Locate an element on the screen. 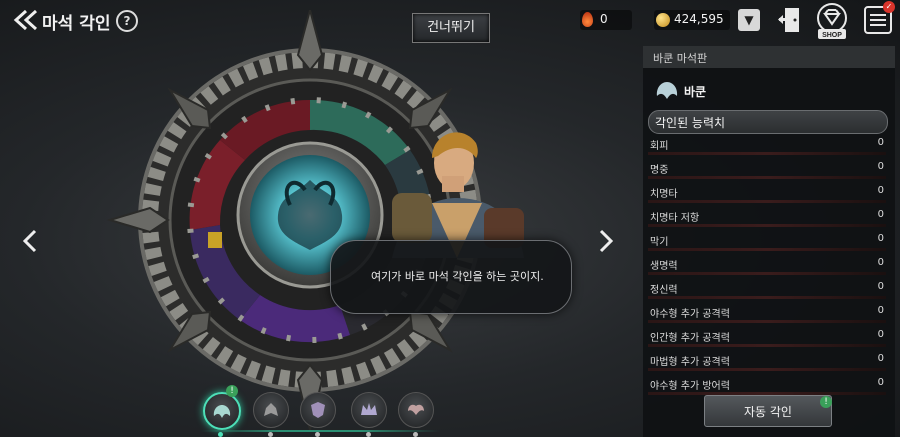 The width and height of the screenshot is (900, 437). exit-door-icon is located at coordinates (789, 20).